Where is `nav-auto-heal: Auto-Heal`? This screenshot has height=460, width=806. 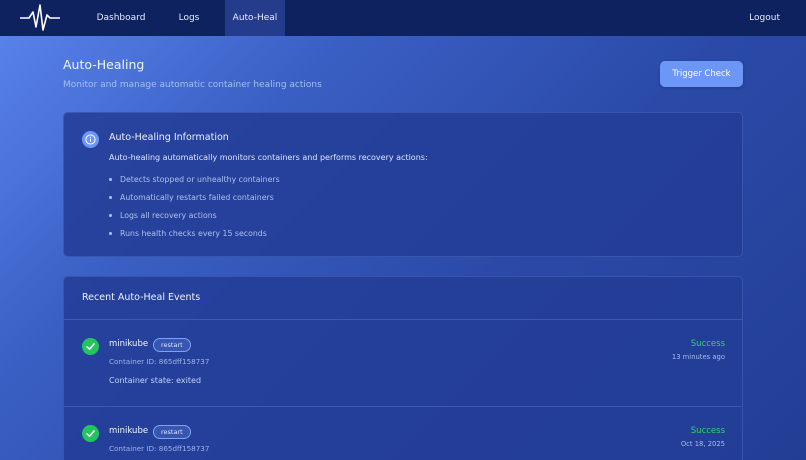
nav-auto-heal: Auto-Heal is located at coordinates (255, 18).